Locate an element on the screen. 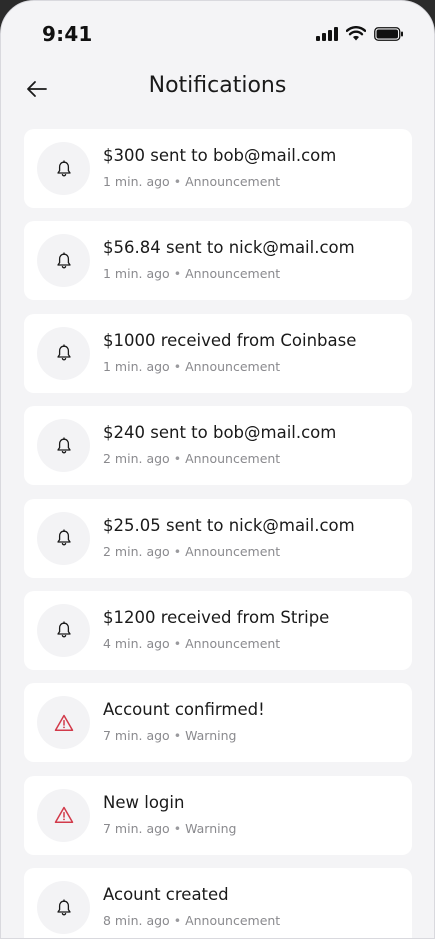 The image size is (435, 939). notification-title: $300 sent to bob@mail.com is located at coordinates (220, 155).